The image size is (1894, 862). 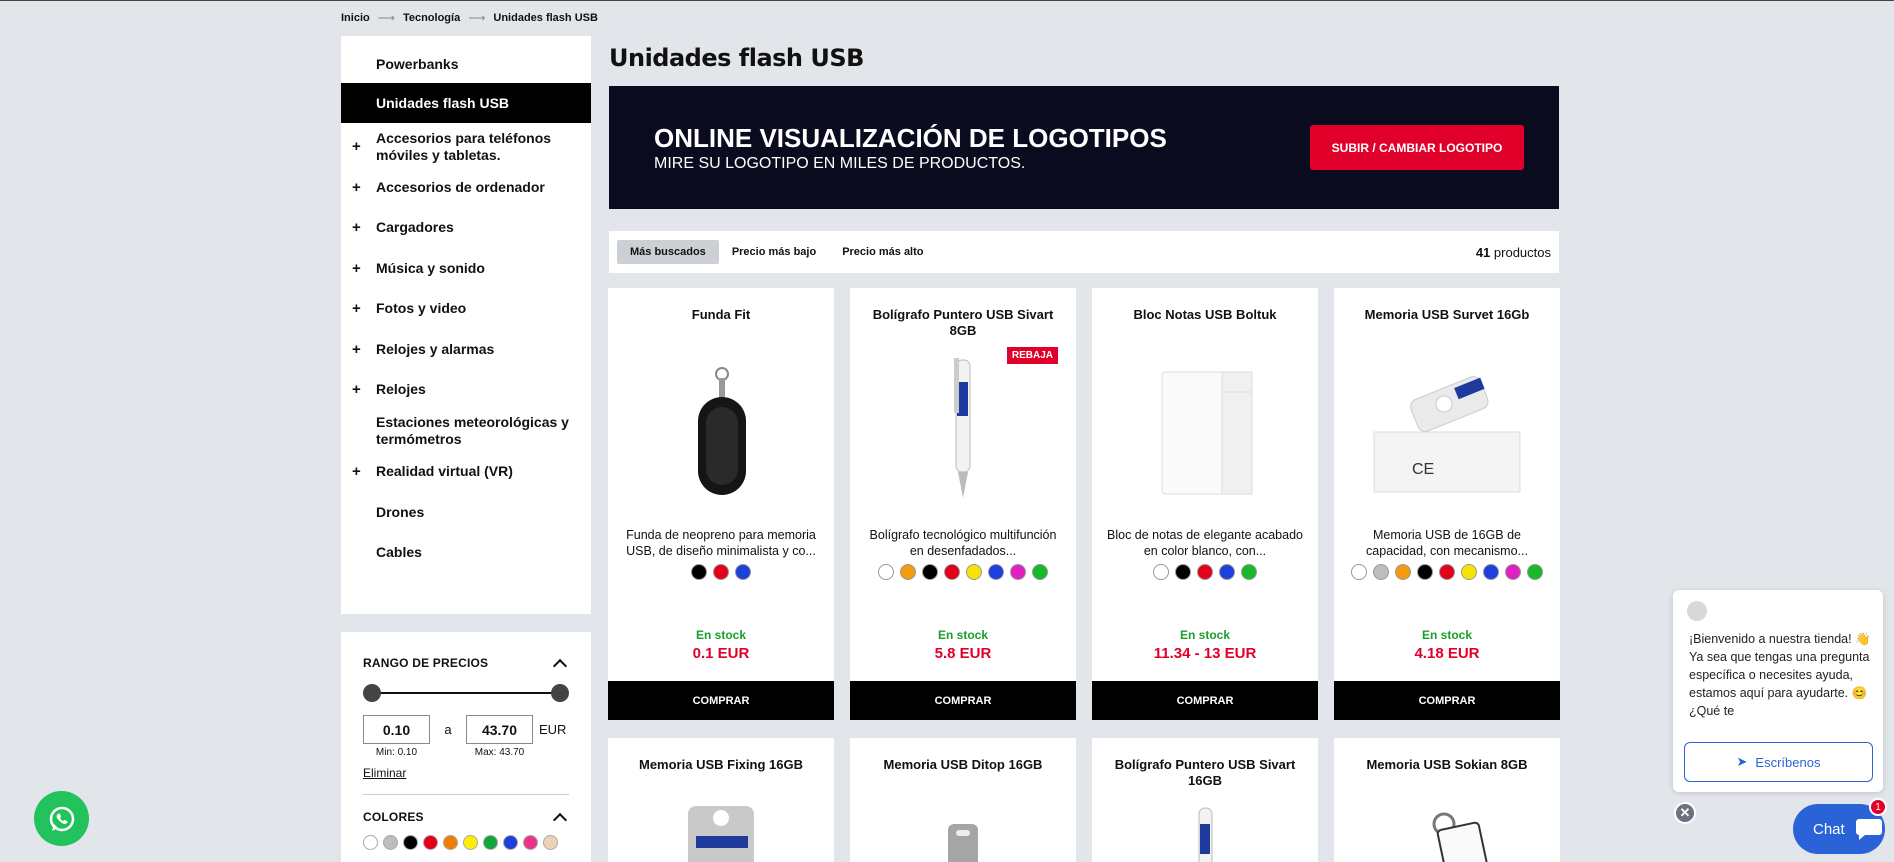 What do you see at coordinates (1778, 762) in the screenshot?
I see `write-us-button: ➤ Escríbenos` at bounding box center [1778, 762].